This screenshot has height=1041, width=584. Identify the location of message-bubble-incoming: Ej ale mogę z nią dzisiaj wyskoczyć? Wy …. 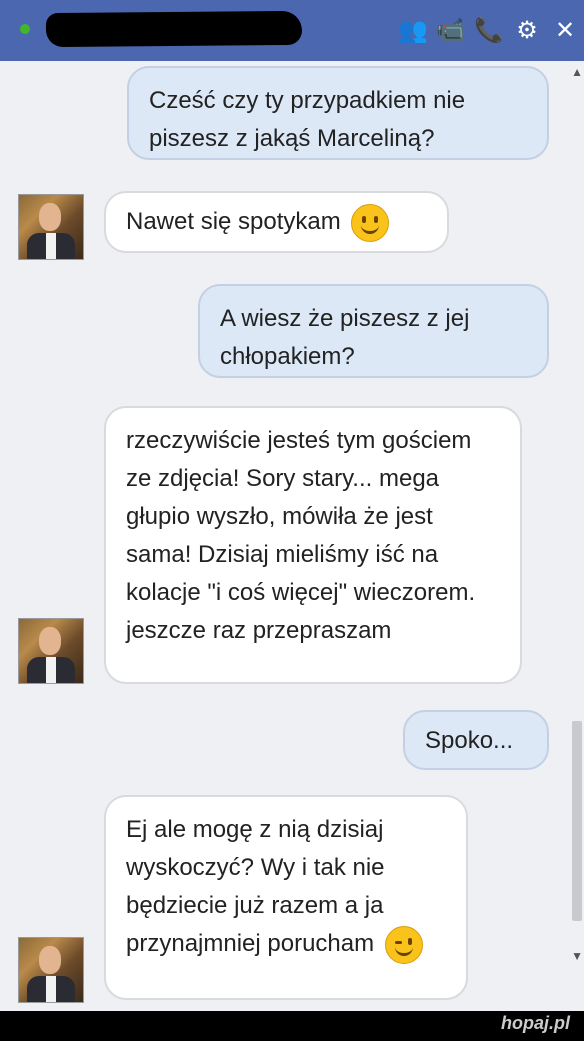
(286, 897).